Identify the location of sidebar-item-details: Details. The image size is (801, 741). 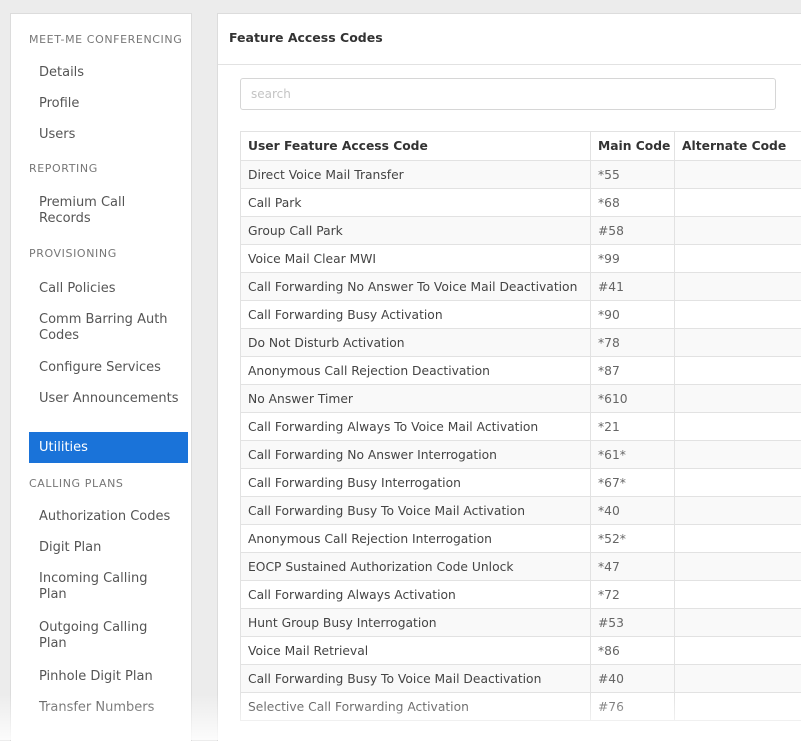
(109, 73).